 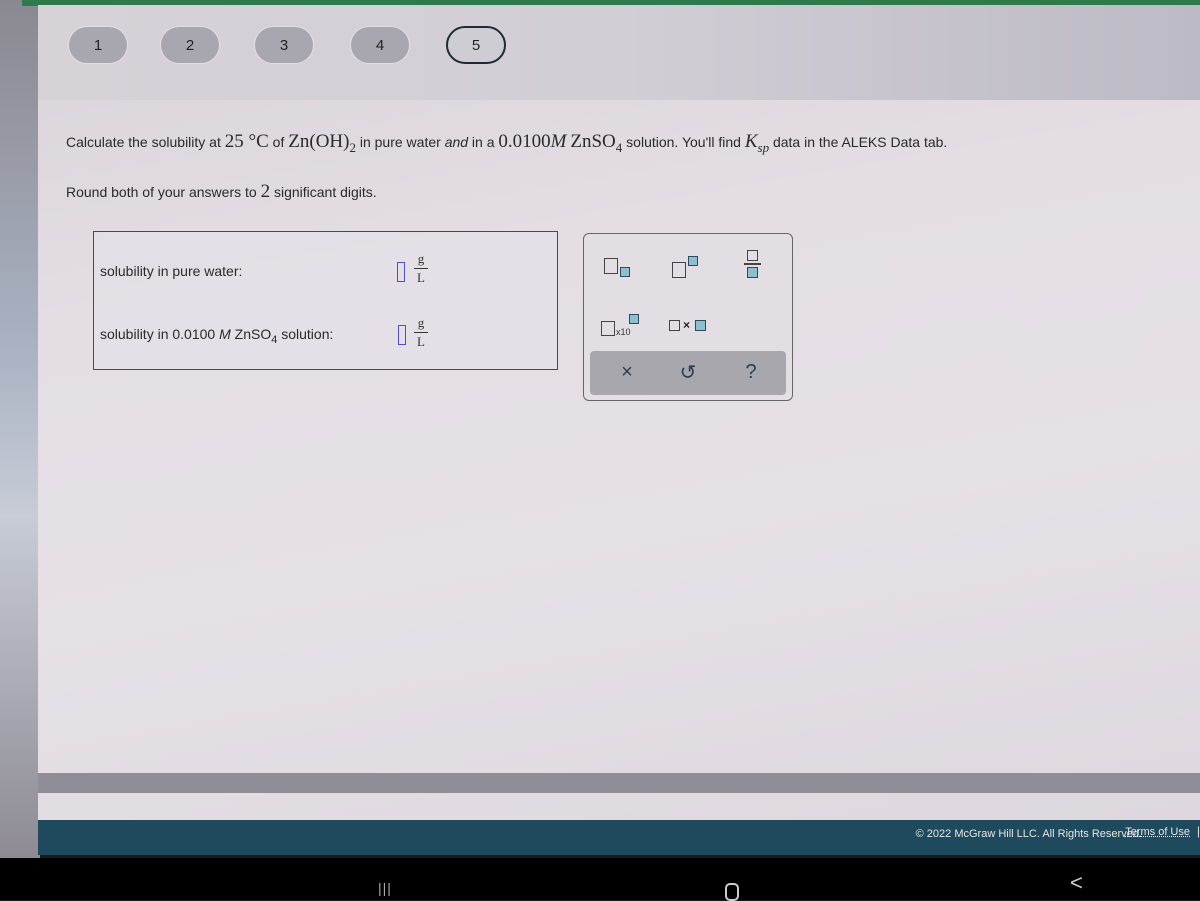 I want to click on salt-formula: ZnSO, so click(x=593, y=141).